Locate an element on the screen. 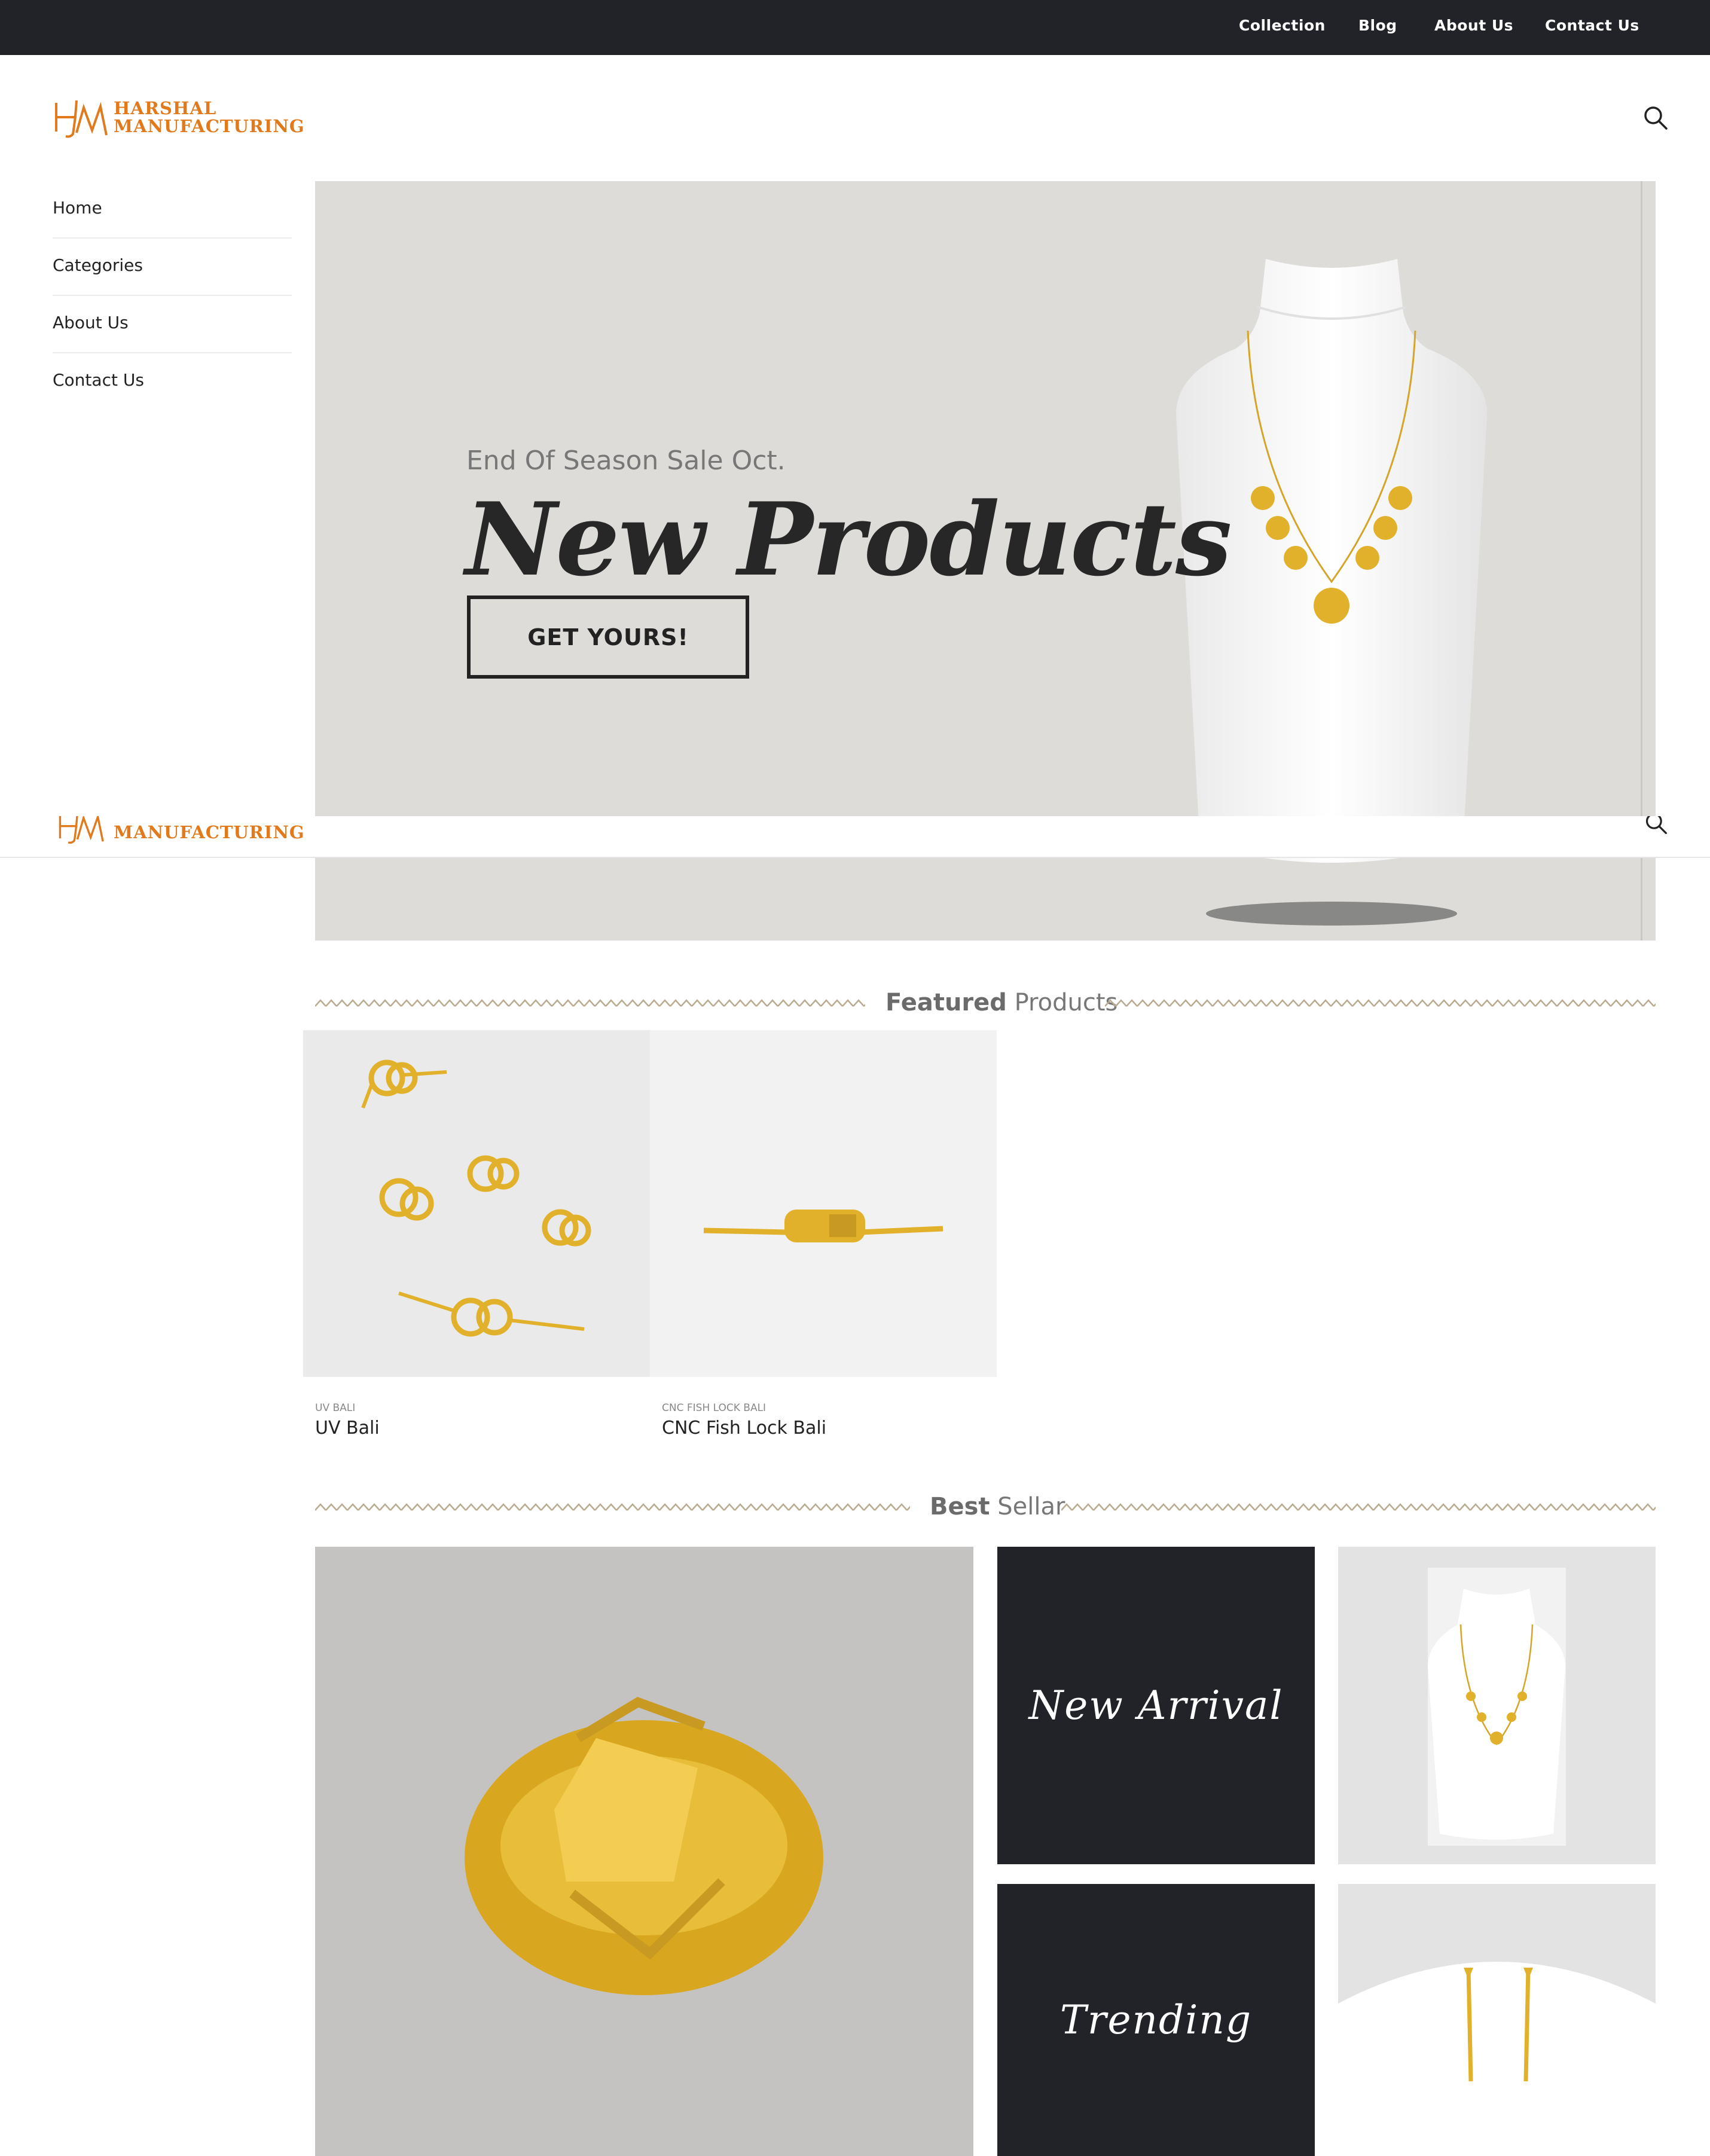 Image resolution: width=1710 pixels, height=2156 pixels. topnav-contact-us: Contact Us is located at coordinates (1592, 25).